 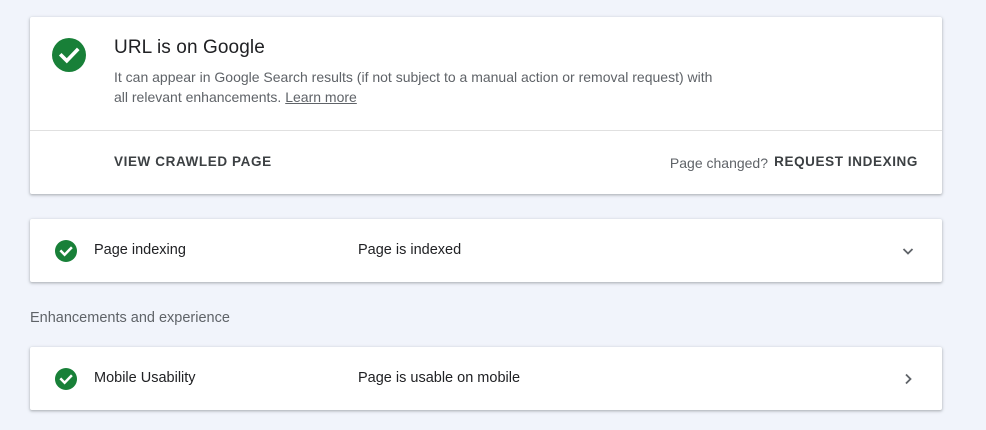 I want to click on enhancements-heading: Enhancements and experience, so click(x=130, y=318).